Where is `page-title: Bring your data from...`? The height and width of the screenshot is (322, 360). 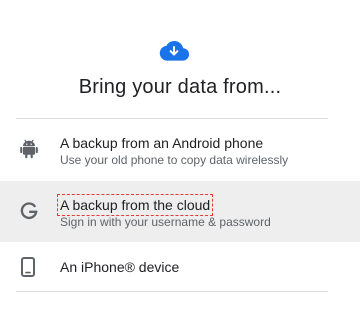
page-title: Bring your data from... is located at coordinates (180, 87).